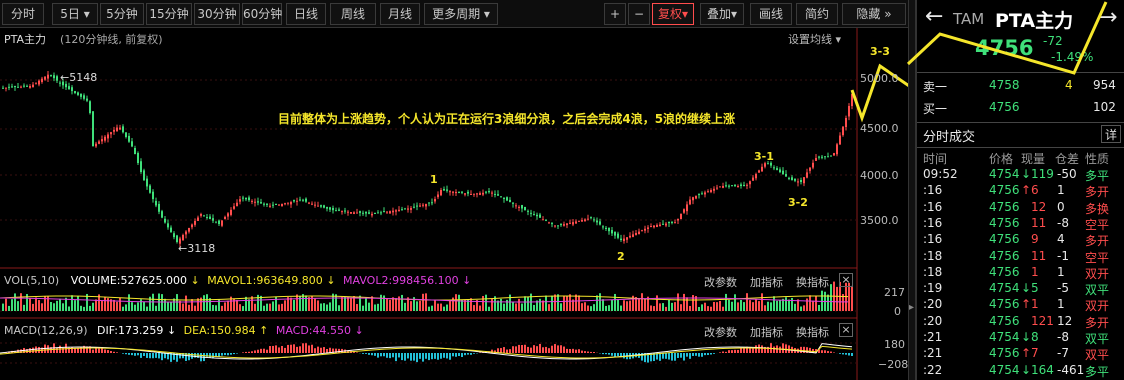  What do you see at coordinates (169, 14) in the screenshot?
I see `period-button-15min: 15分钟` at bounding box center [169, 14].